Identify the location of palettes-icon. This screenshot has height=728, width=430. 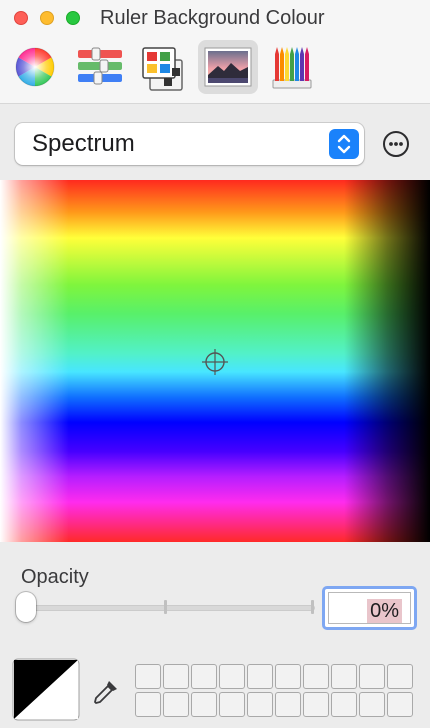
(162, 69).